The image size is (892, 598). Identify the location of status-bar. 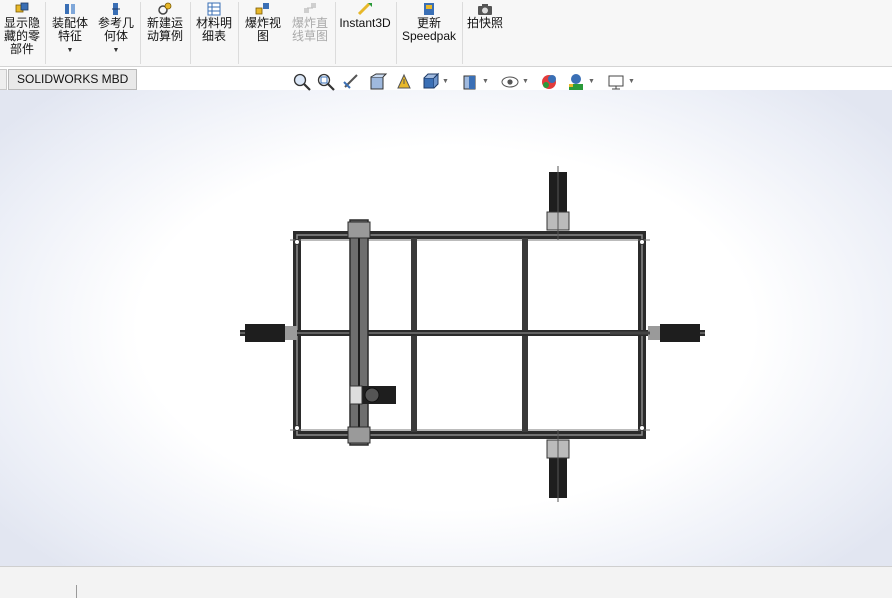
(446, 582).